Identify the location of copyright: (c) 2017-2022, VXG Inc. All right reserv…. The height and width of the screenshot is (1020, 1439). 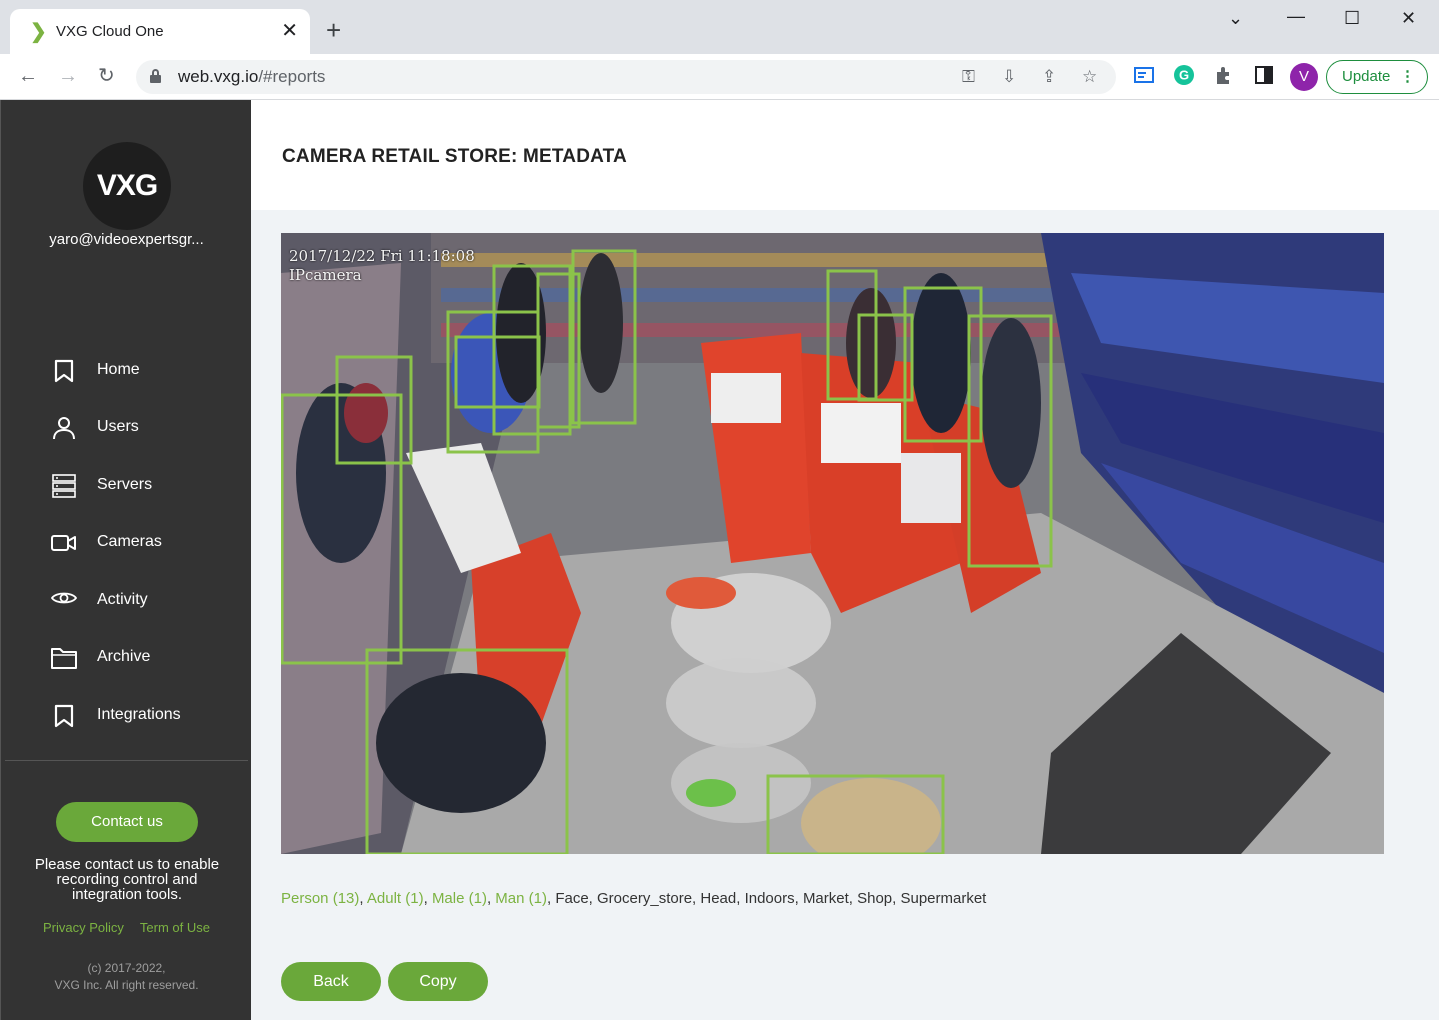
(126, 976).